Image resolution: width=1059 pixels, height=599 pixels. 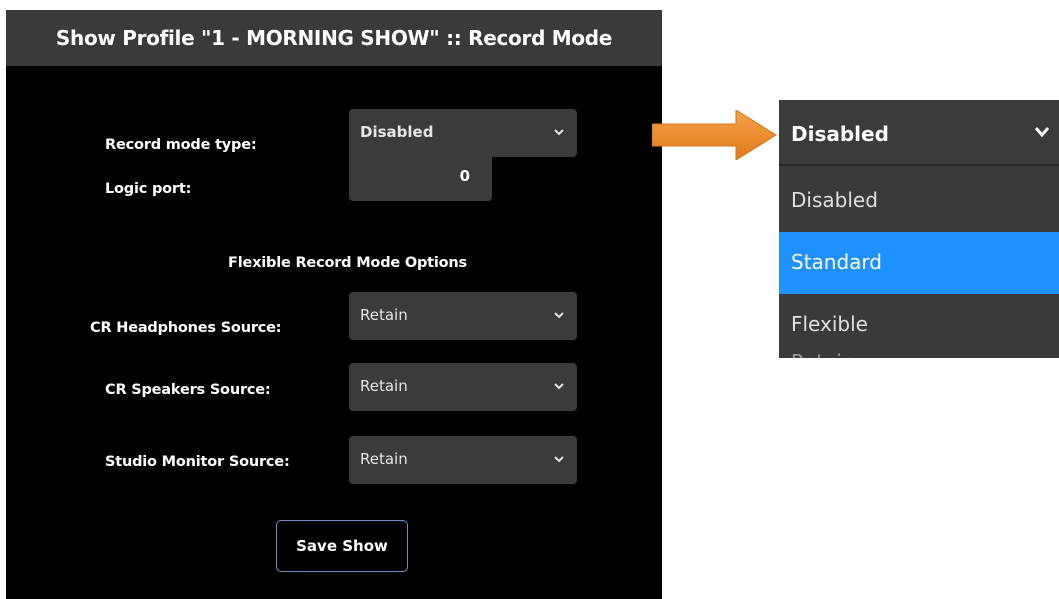 I want to click on dropdown-option-flexible: Flexible, so click(x=919, y=325).